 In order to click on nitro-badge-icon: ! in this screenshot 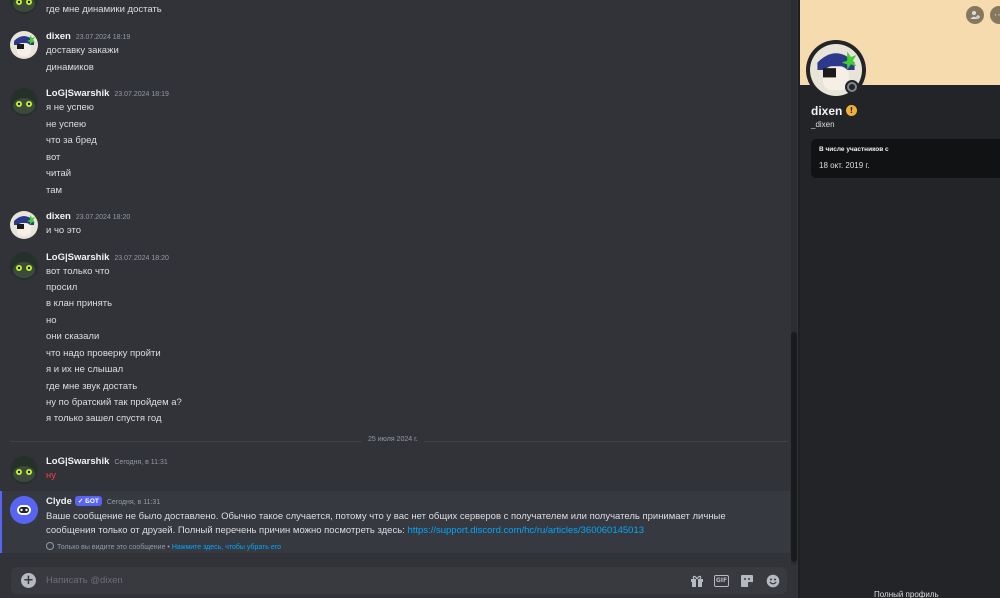, I will do `click(851, 110)`.